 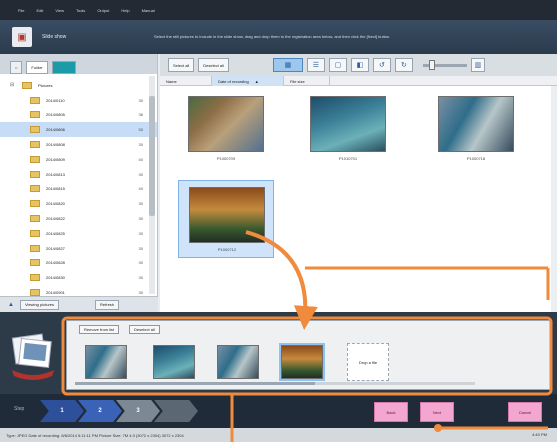 I want to click on menu-tools: Tools, so click(x=80, y=10).